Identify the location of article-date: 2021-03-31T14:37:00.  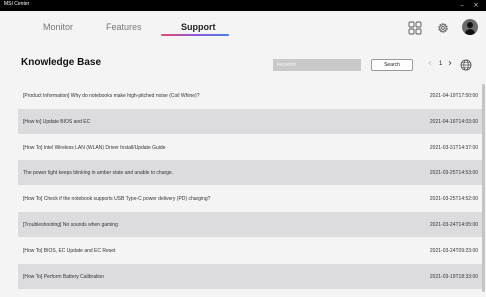
(453, 147).